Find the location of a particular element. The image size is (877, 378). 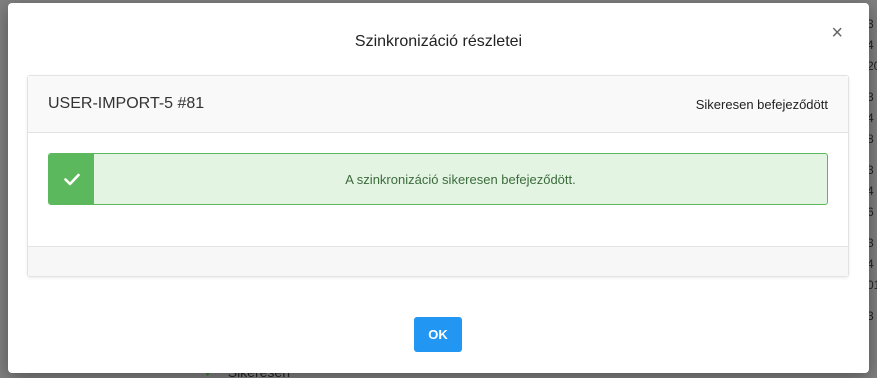

success-alert: A szinkronizáció sikeresen befejeződött. is located at coordinates (438, 179).